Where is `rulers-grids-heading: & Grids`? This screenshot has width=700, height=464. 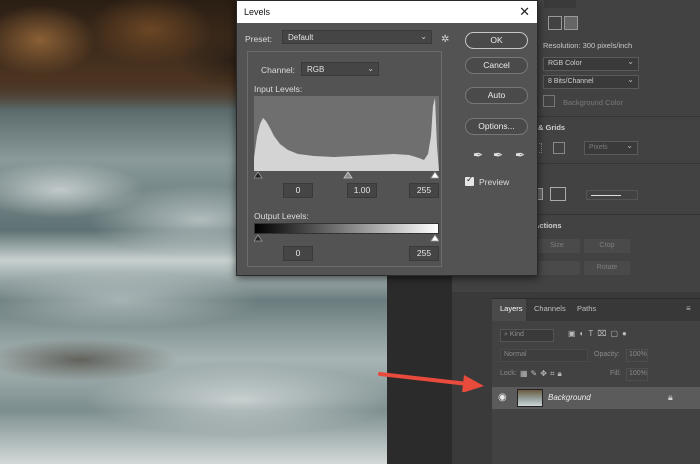
rulers-grids-heading: & Grids is located at coordinates (552, 127).